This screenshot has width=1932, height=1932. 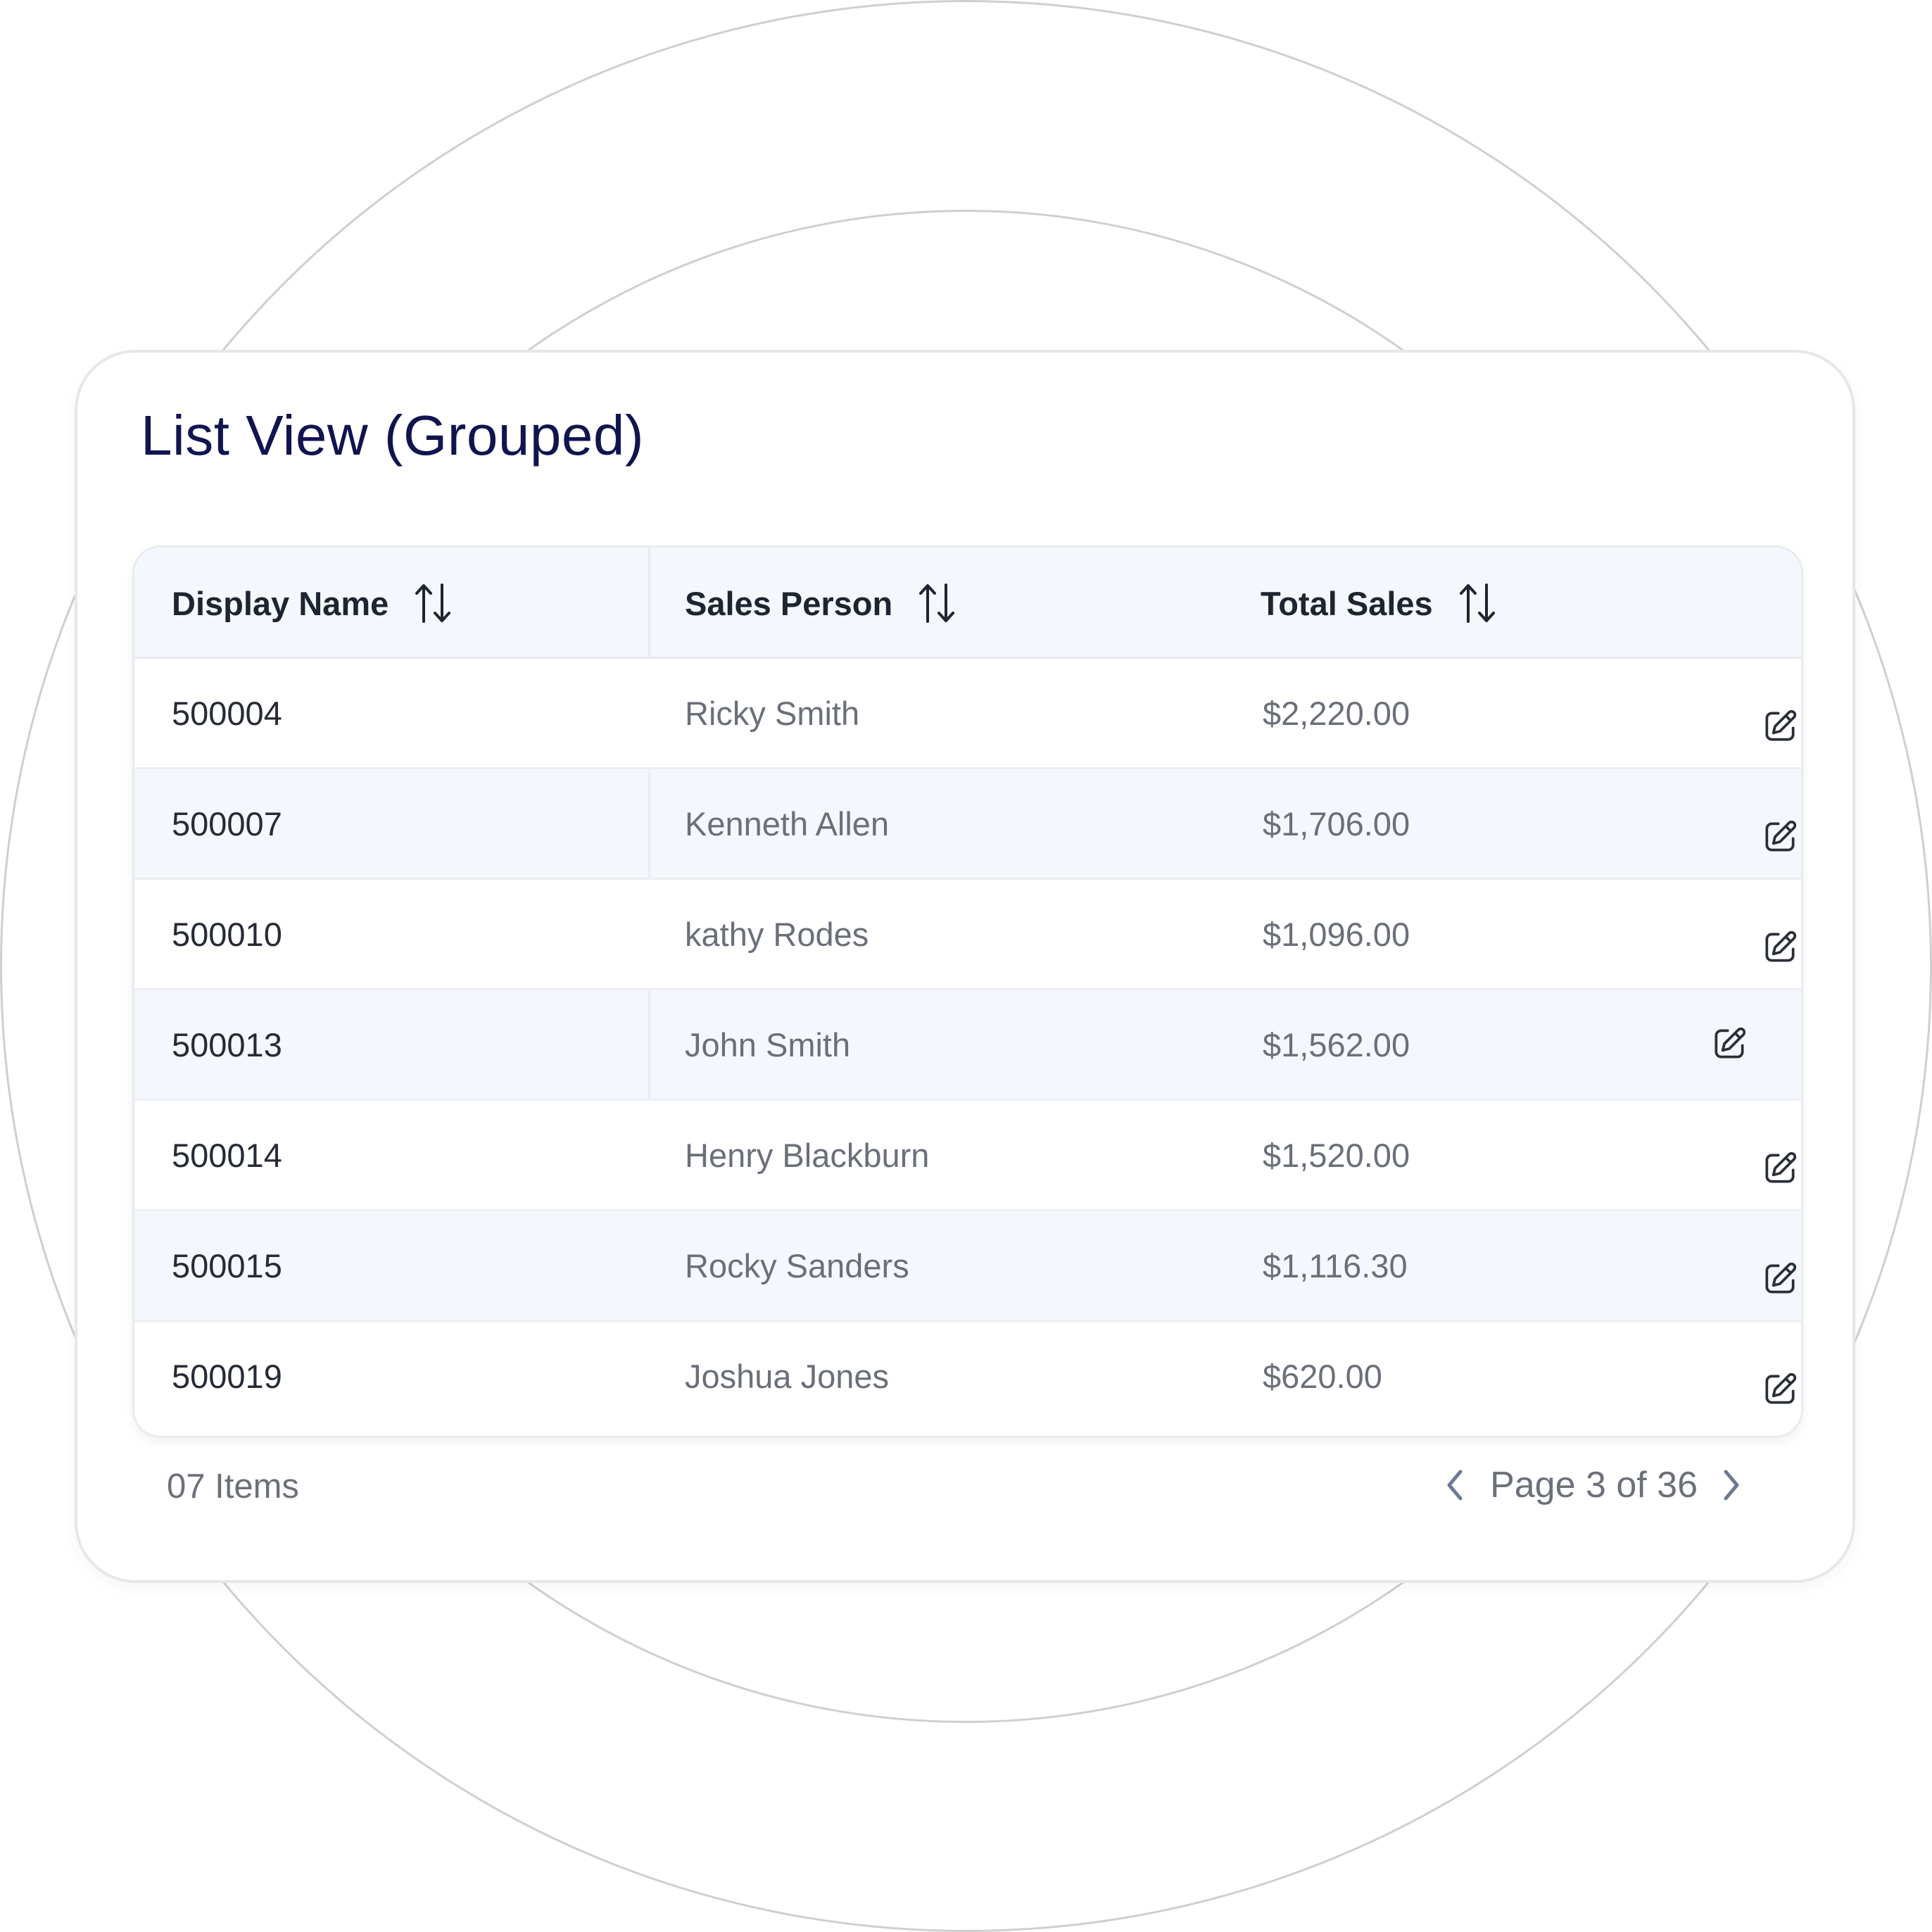 I want to click on cell-display-name: 500004, so click(x=227, y=713).